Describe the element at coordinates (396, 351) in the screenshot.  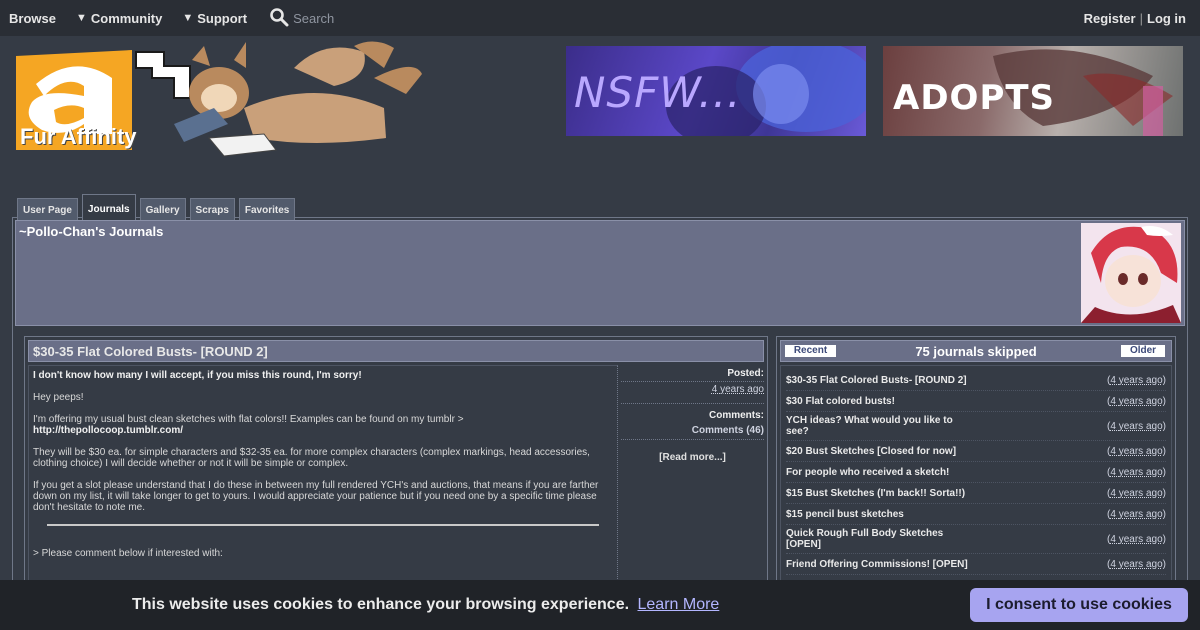
I see `journal-title: $30-35 Flat Colored Busts- [ROUND 2]` at that location.